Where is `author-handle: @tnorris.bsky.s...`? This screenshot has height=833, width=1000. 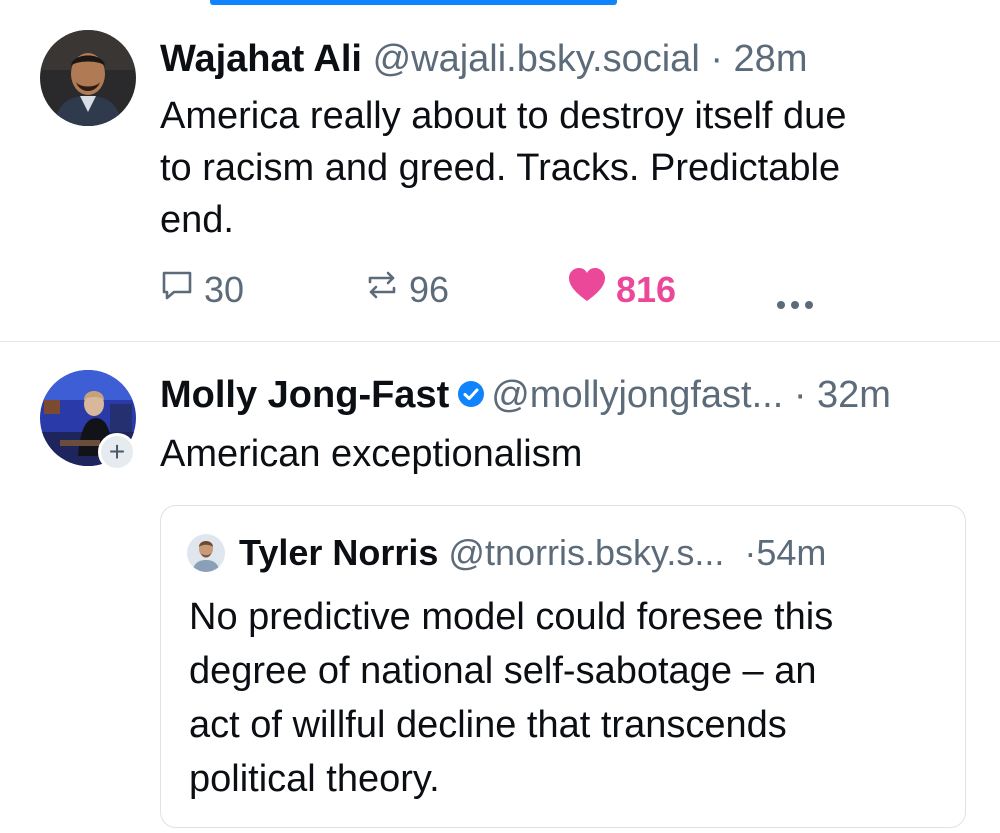
author-handle: @tnorris.bsky.s... is located at coordinates (586, 553).